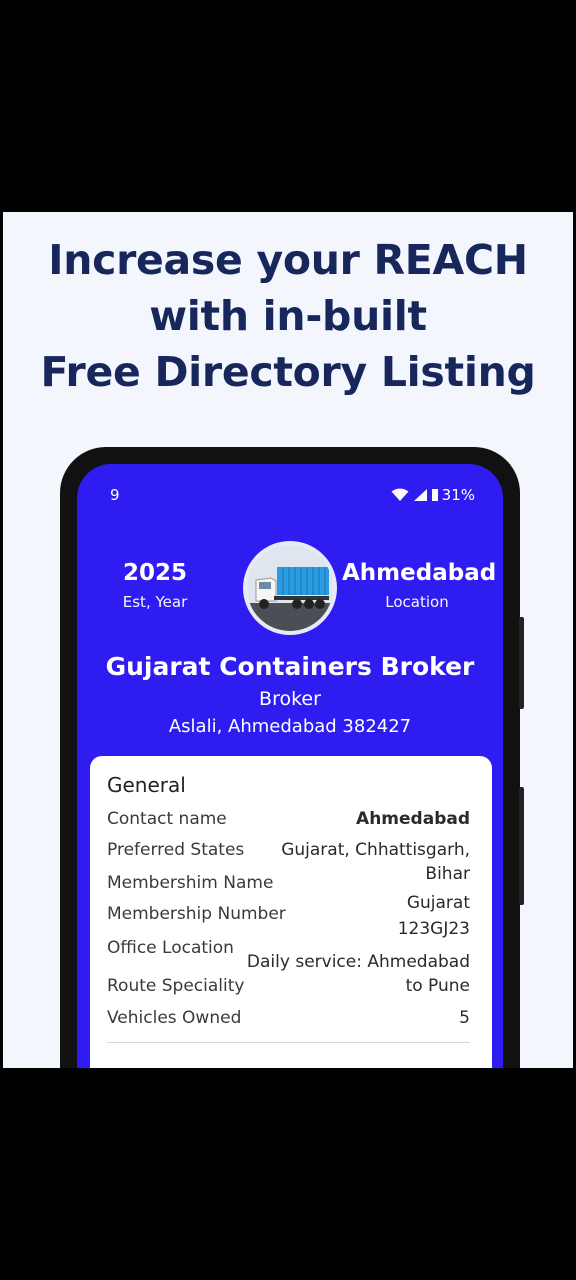 This screenshot has height=1280, width=576. What do you see at coordinates (419, 573) in the screenshot?
I see `location-value: Ahmedabad` at bounding box center [419, 573].